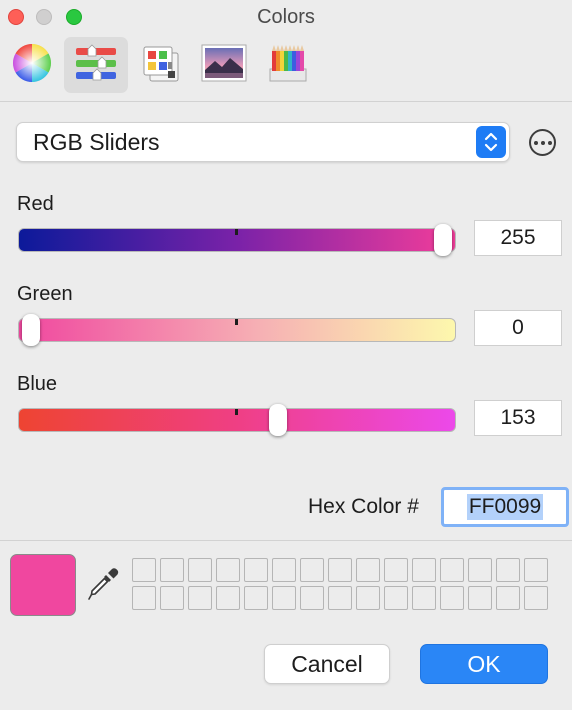 The width and height of the screenshot is (572, 710). I want to click on blue-slider, so click(237, 420).